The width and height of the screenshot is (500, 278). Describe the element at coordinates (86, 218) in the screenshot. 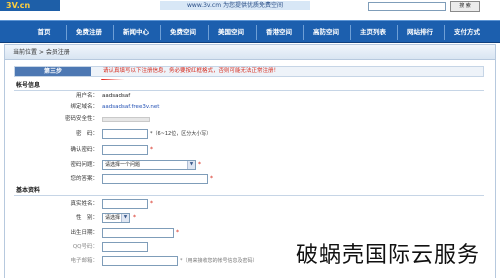

I see `gender-label: 性 别：` at that location.